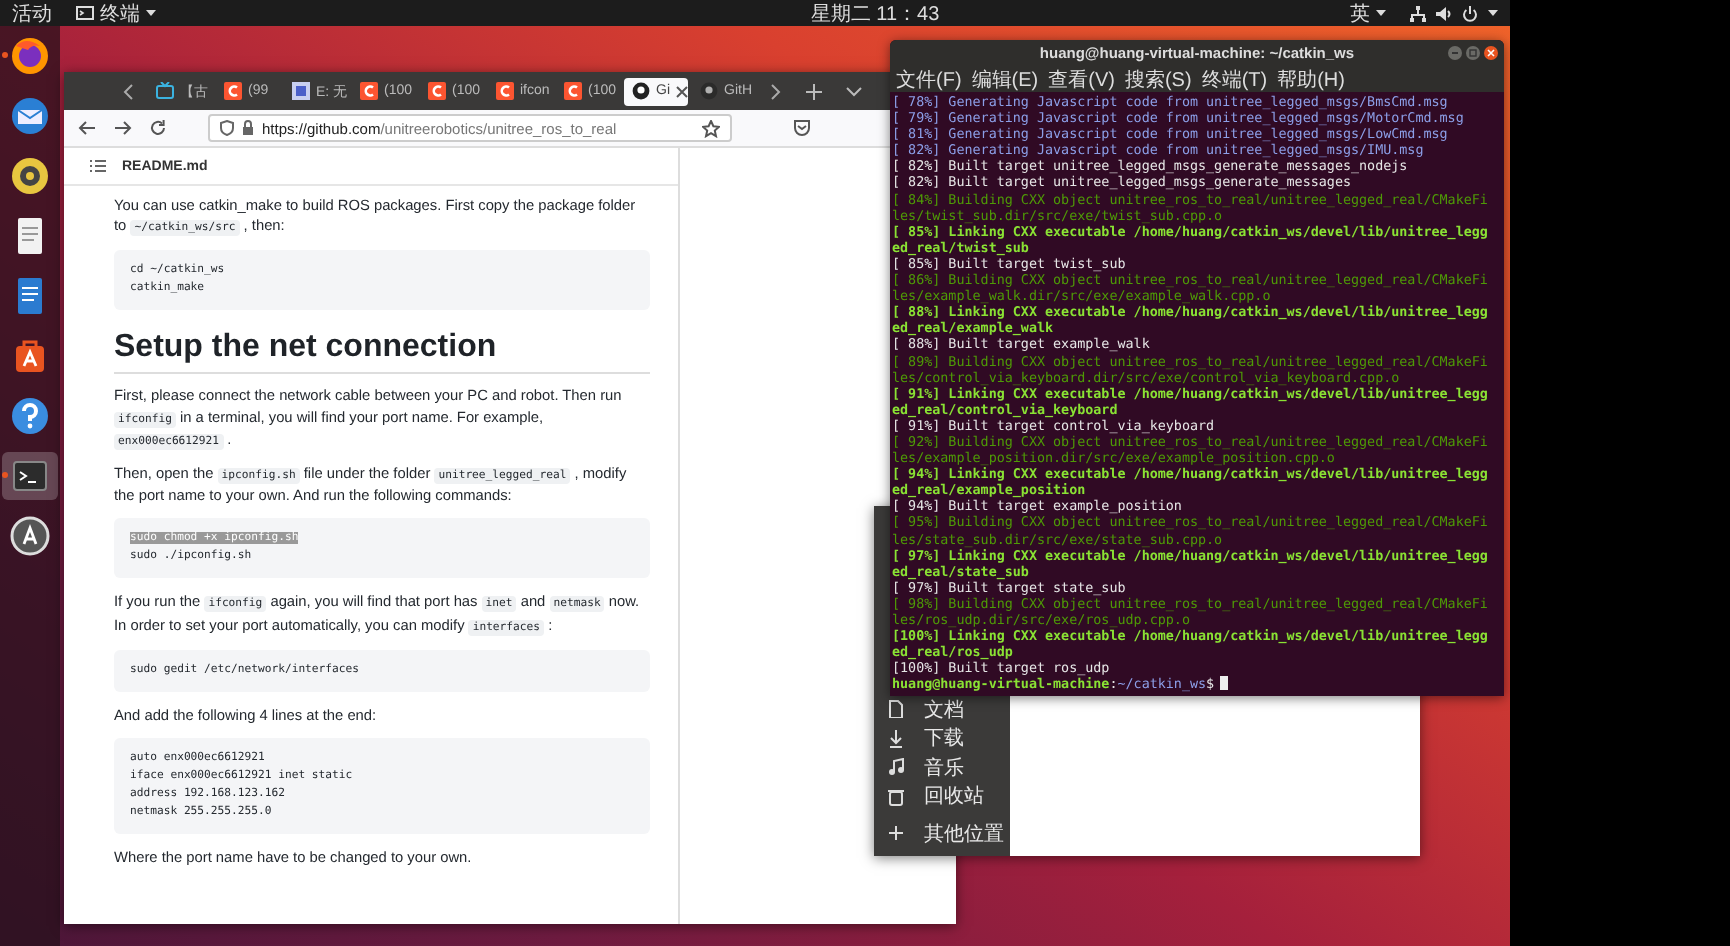 The height and width of the screenshot is (946, 1730). I want to click on mail-icon, so click(30, 116).